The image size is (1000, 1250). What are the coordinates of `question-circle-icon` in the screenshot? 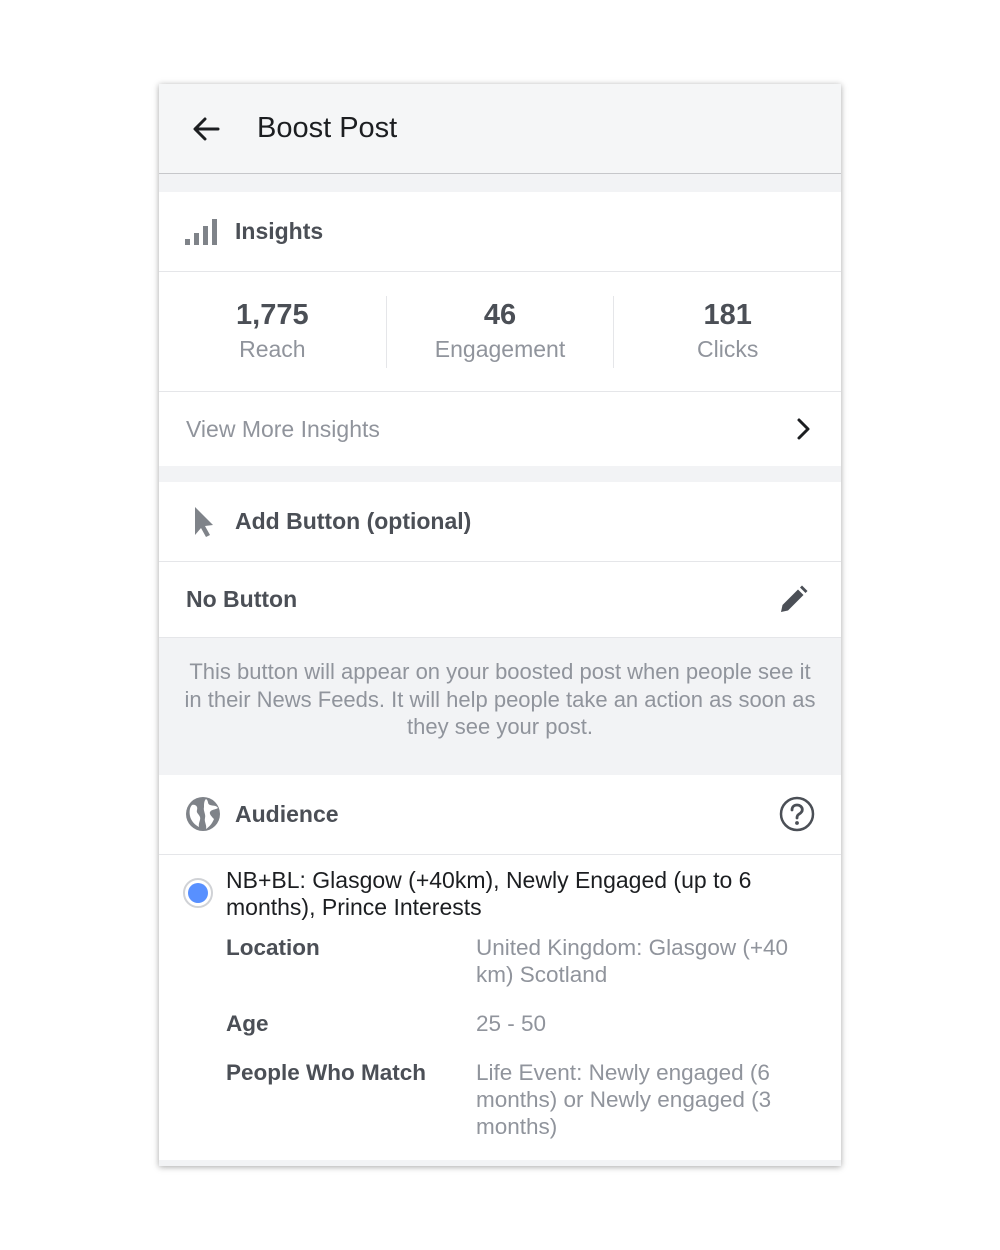 It's located at (797, 814).